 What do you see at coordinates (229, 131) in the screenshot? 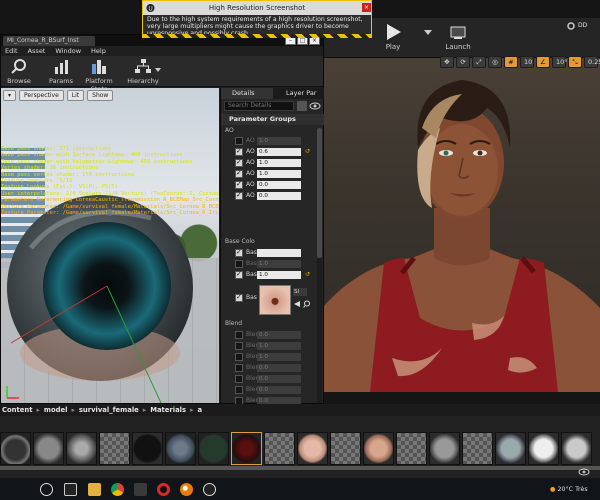
I see `group-ao: AO` at bounding box center [229, 131].